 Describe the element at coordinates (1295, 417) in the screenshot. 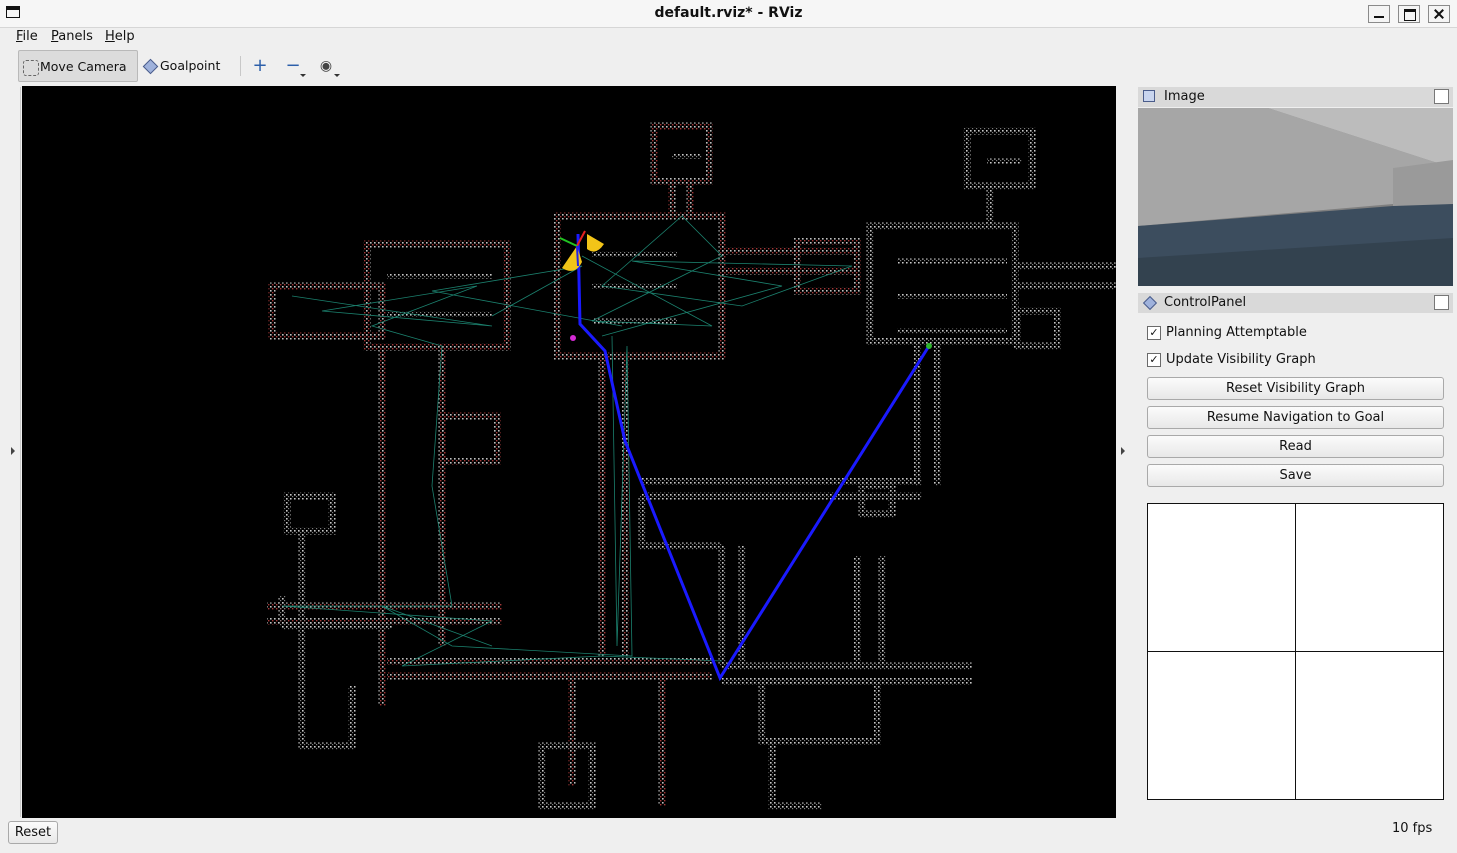

I see `resume-navigation-button: Resume Navigation to Goal` at that location.